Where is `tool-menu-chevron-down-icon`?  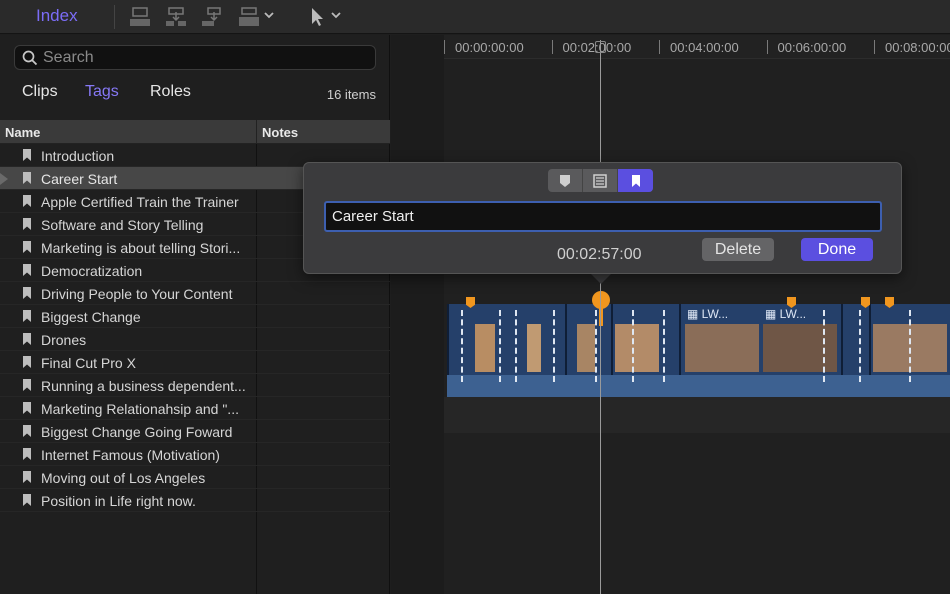 tool-menu-chevron-down-icon is located at coordinates (336, 15).